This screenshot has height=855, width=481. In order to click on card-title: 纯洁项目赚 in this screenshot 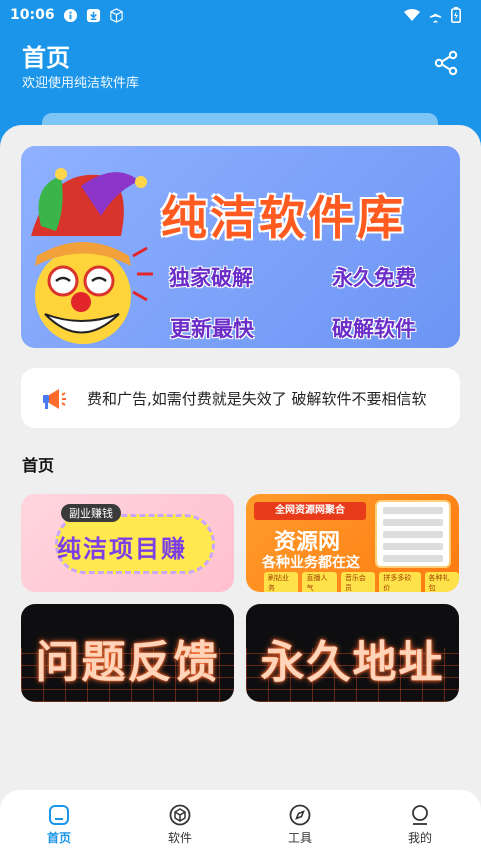, I will do `click(122, 549)`.